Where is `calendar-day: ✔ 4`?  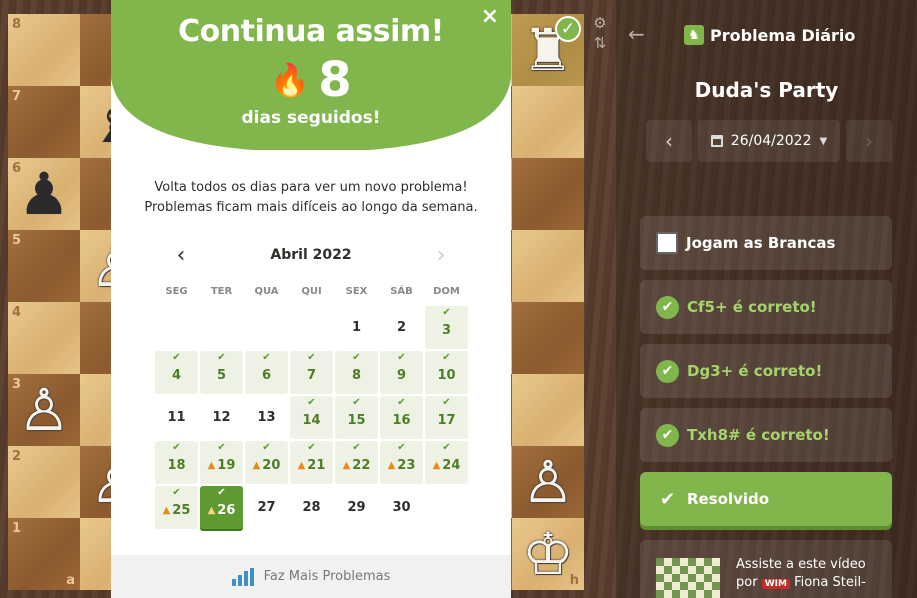 calendar-day: ✔ 4 is located at coordinates (176, 372).